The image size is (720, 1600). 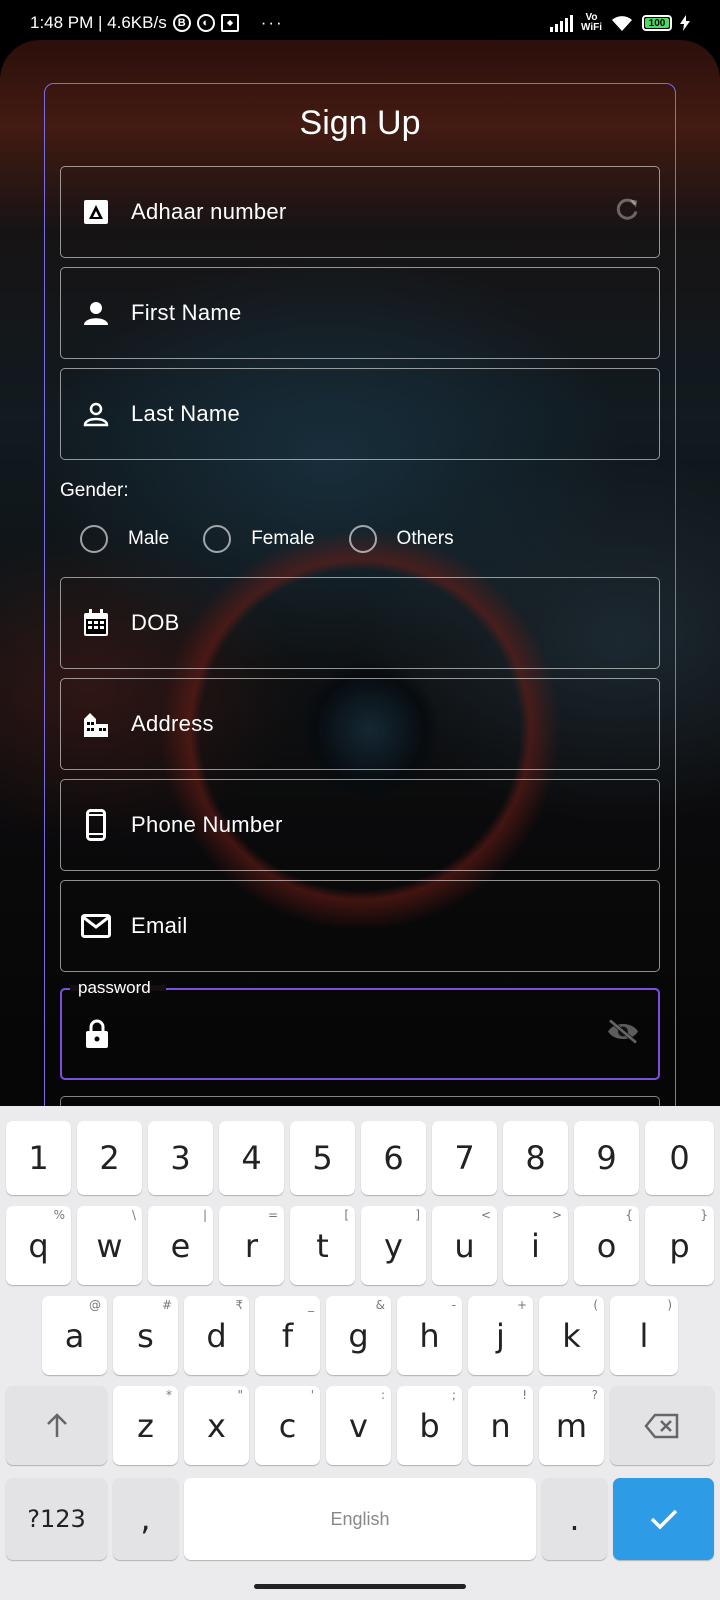 I want to click on shift-key, so click(x=56, y=1425).